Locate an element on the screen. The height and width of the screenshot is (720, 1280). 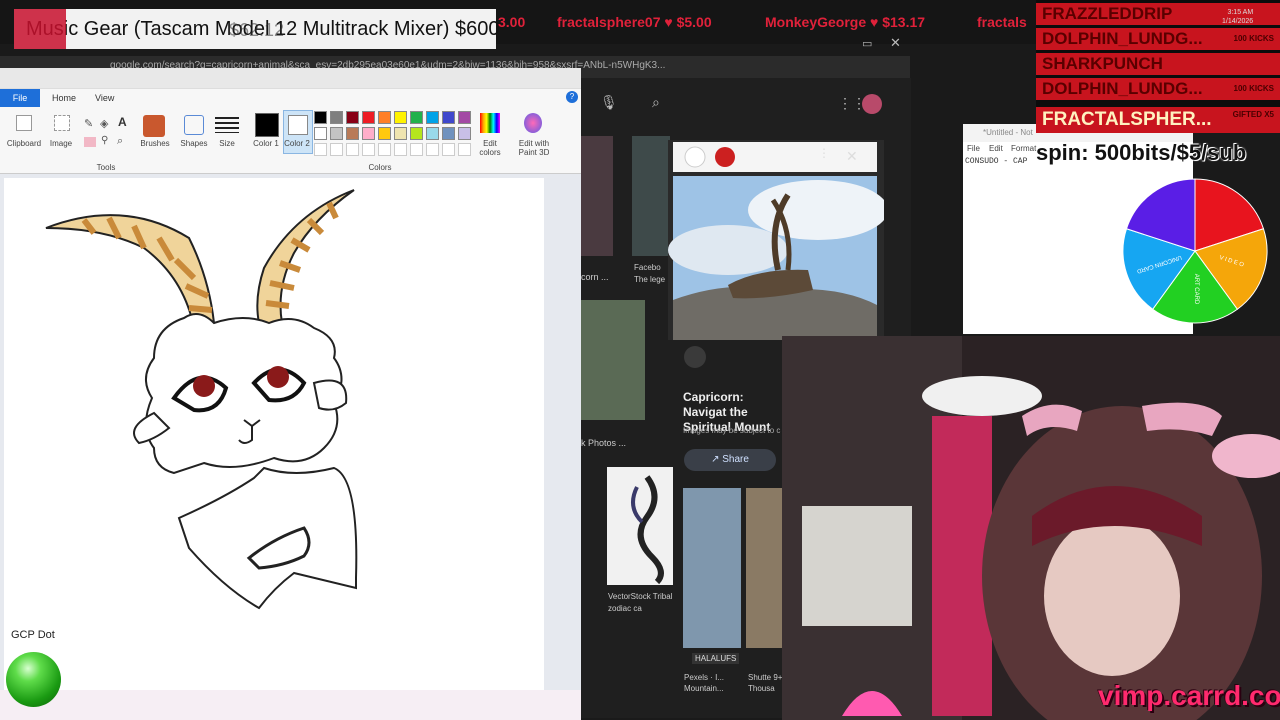
clock: 3:15 AM 1/14/2026 is located at coordinates (1237, 17).